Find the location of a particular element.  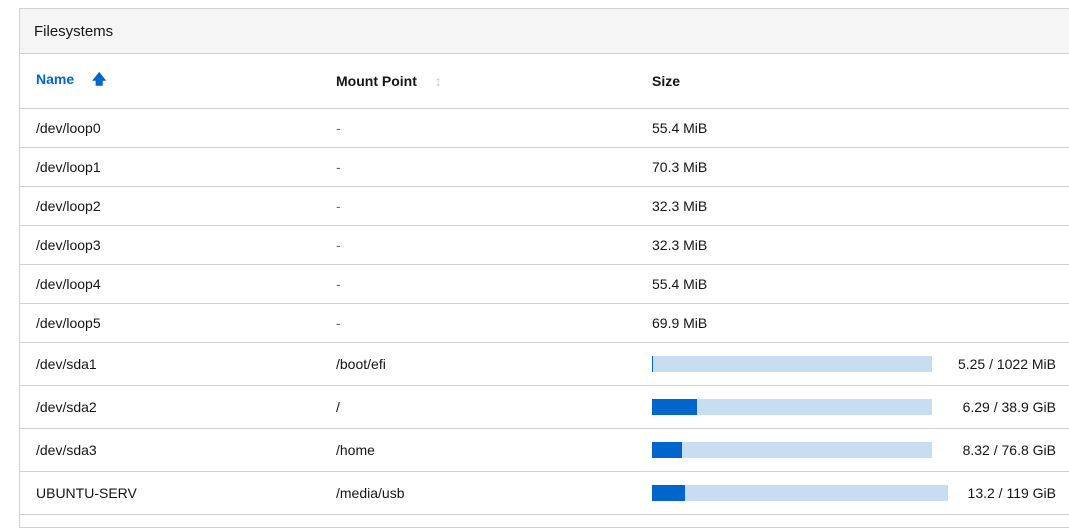

sort-icon: ↕ is located at coordinates (438, 81).